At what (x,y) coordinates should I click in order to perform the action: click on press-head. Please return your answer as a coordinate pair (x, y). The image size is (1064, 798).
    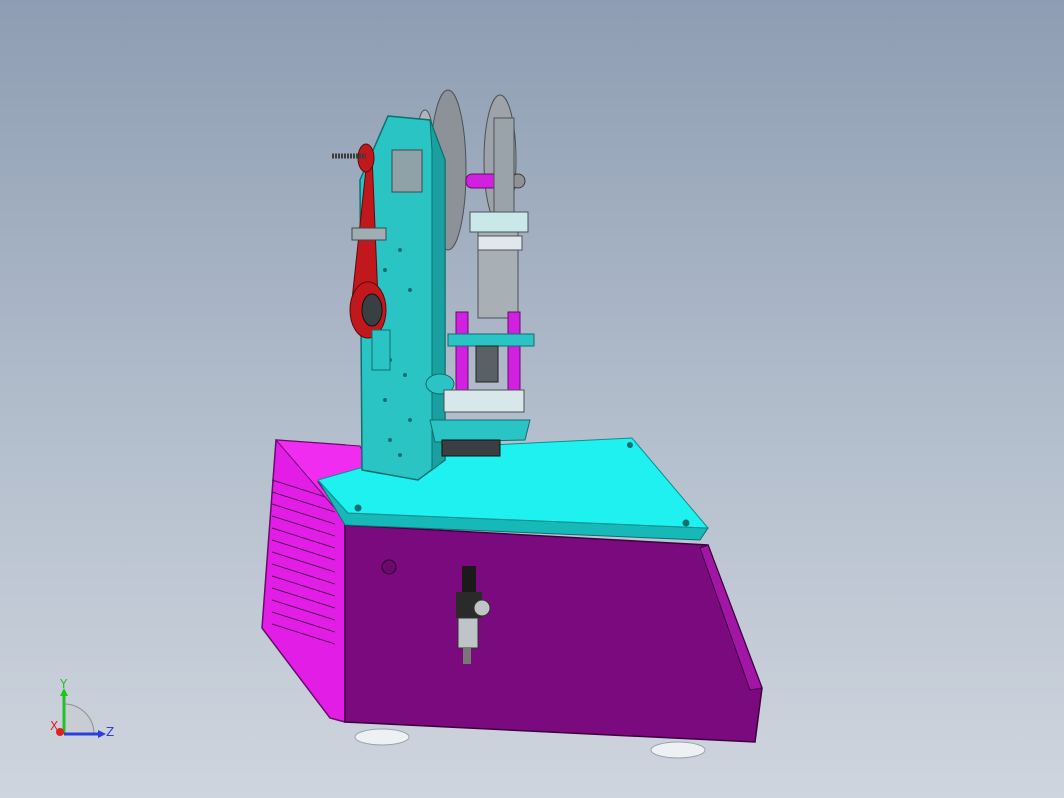
    Looking at the image, I should click on (487, 364).